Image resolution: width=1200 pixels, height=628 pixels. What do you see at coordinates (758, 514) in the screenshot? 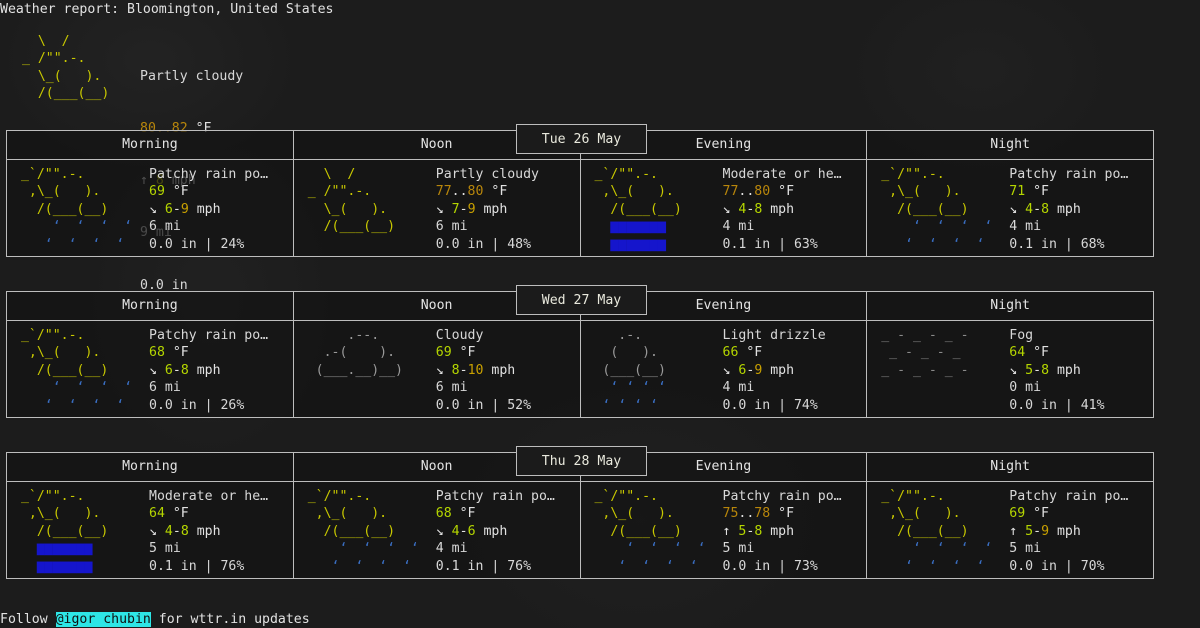
I see `temperature-text: 75..78 °F` at bounding box center [758, 514].